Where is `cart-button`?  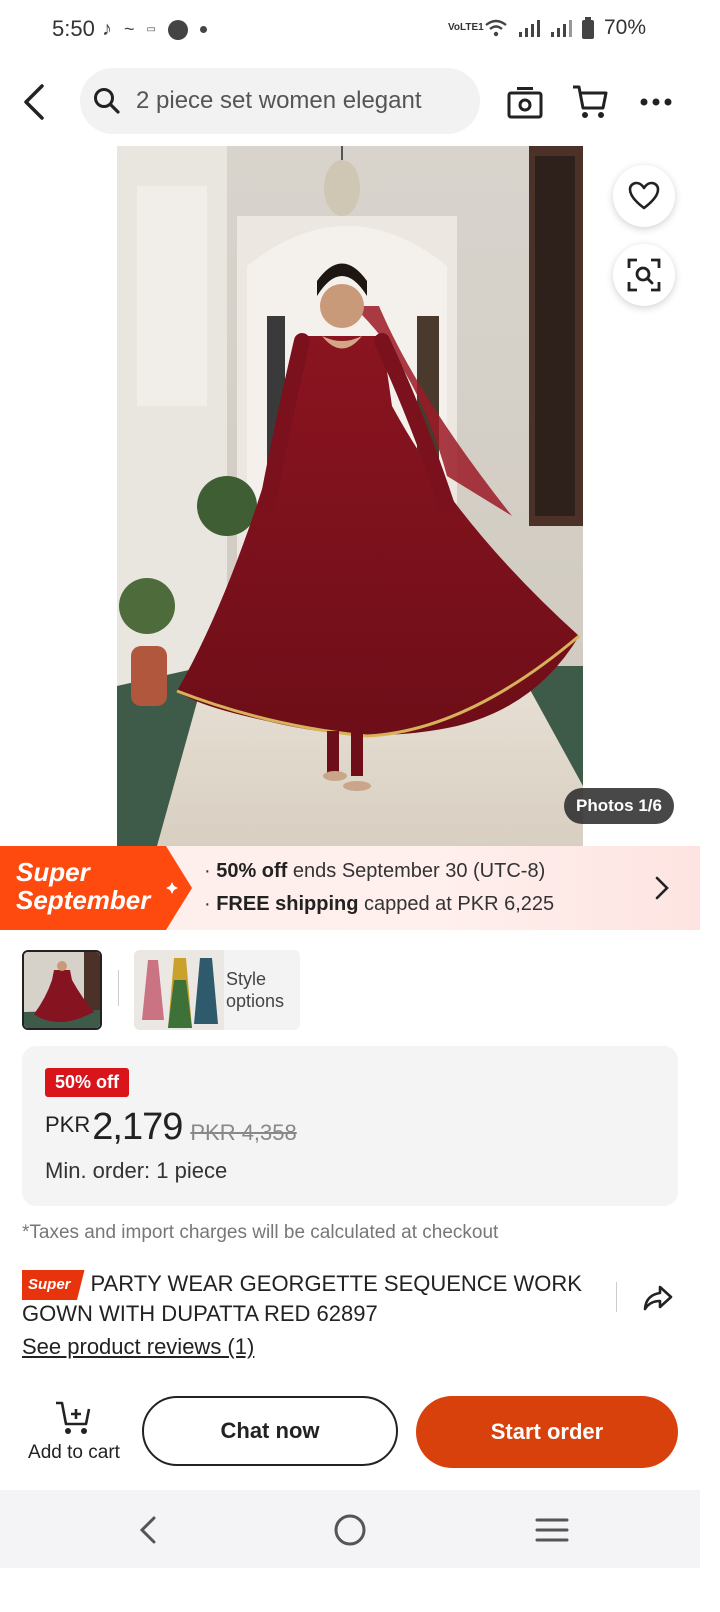 cart-button is located at coordinates (590, 102).